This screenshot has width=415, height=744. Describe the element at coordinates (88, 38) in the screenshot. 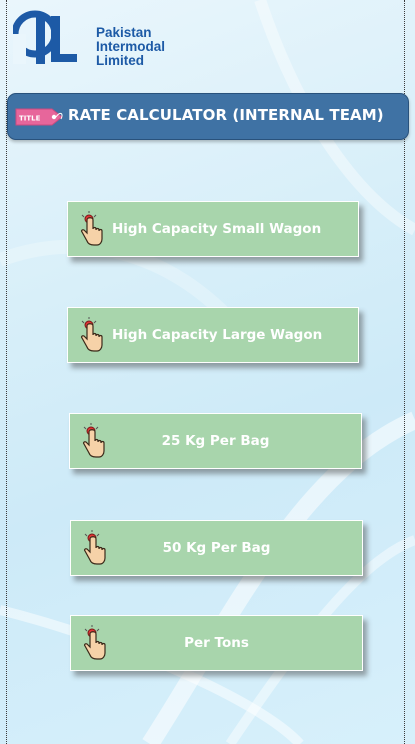

I see `company-logo: Pakistan Intermodal Limited` at that location.